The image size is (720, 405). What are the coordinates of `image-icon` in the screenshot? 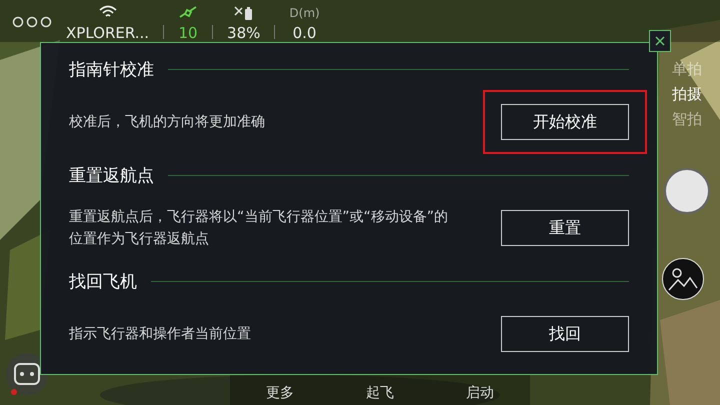 It's located at (683, 279).